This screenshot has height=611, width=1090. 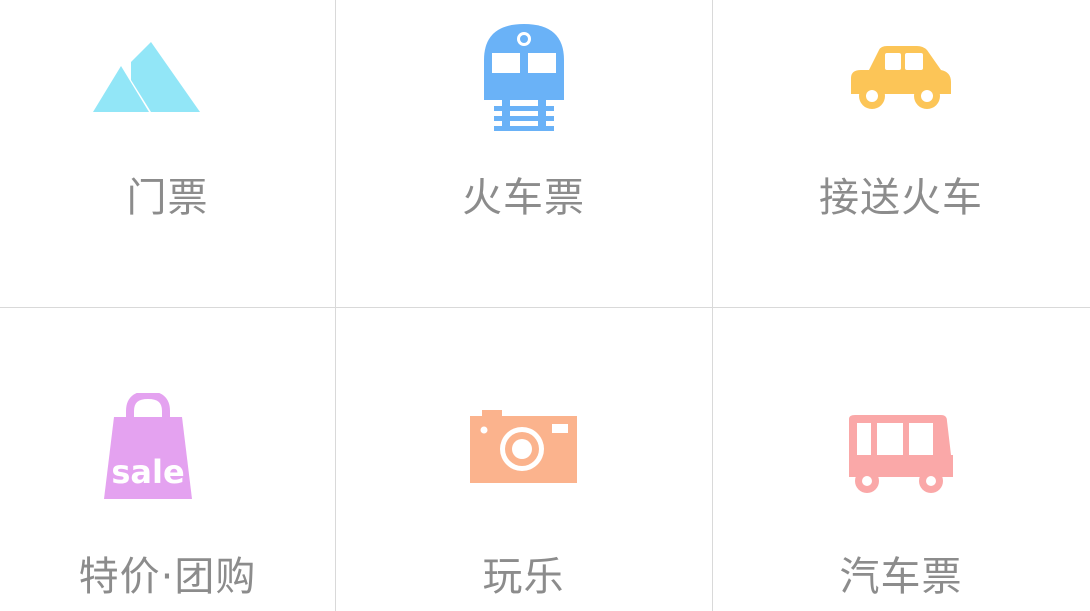 I want to click on tile-label: 汽车票, so click(x=901, y=577).